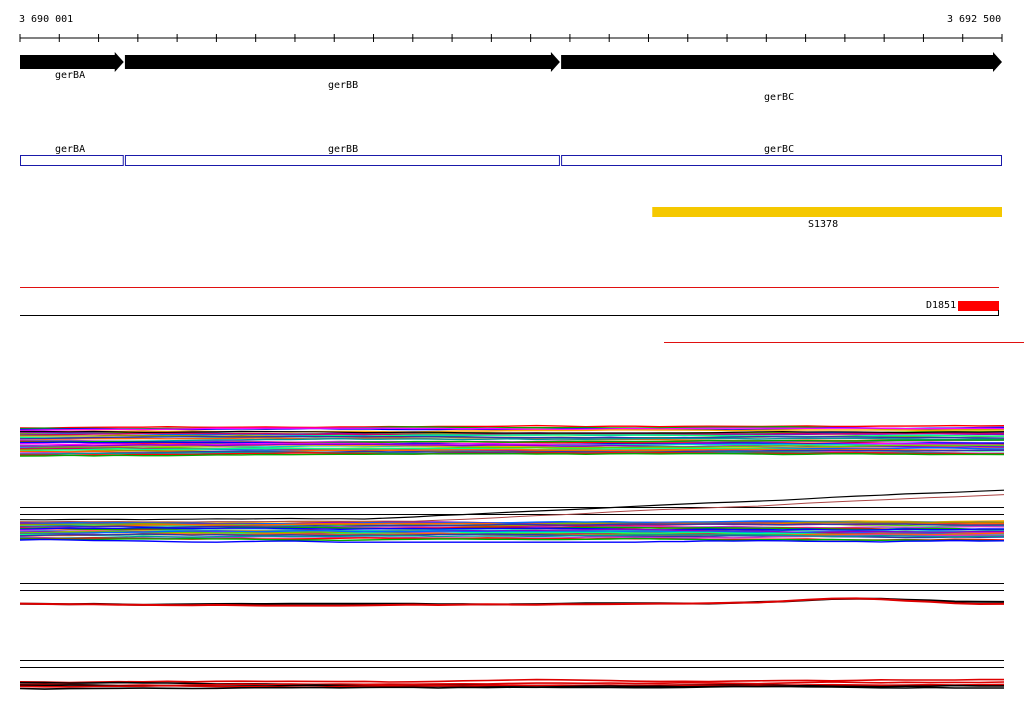 The width and height of the screenshot is (1024, 714). I want to click on gene-arrow-gerBA, so click(72, 62).